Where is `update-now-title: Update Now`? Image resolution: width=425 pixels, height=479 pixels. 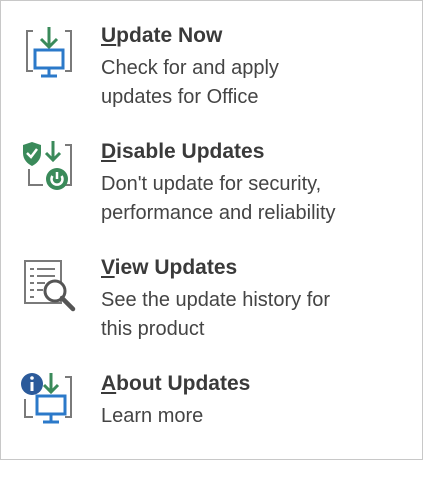
update-now-title: Update Now is located at coordinates (162, 35).